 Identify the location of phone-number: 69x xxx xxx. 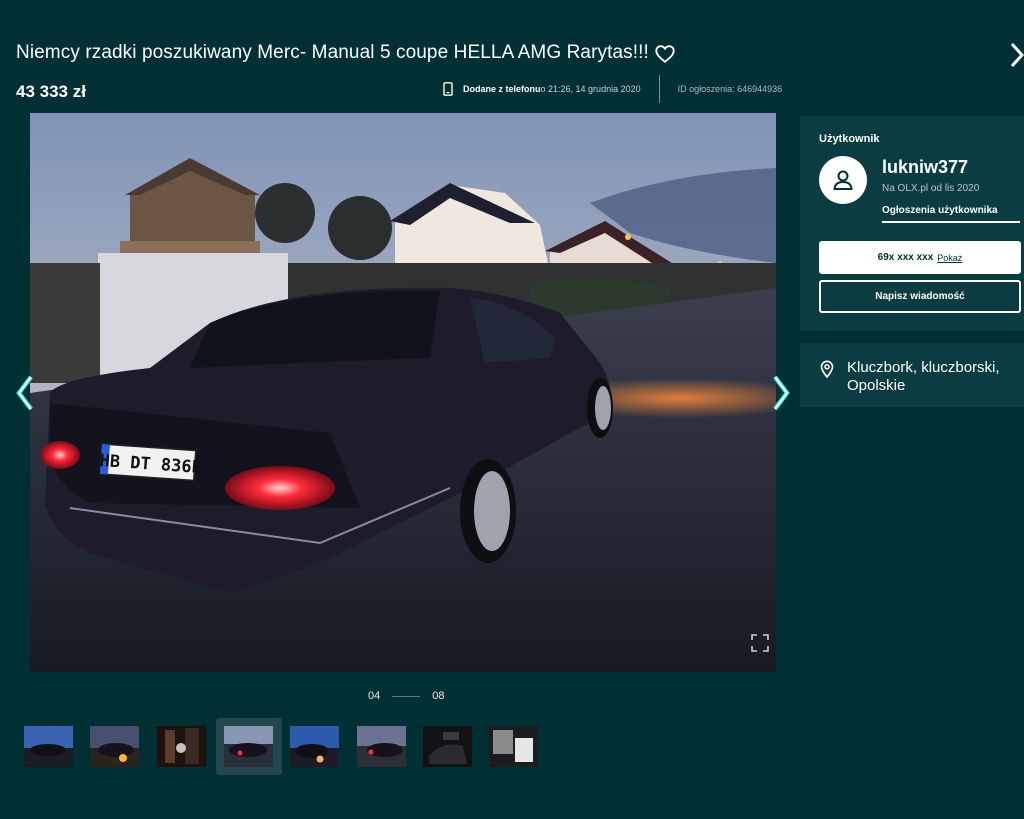
(905, 257).